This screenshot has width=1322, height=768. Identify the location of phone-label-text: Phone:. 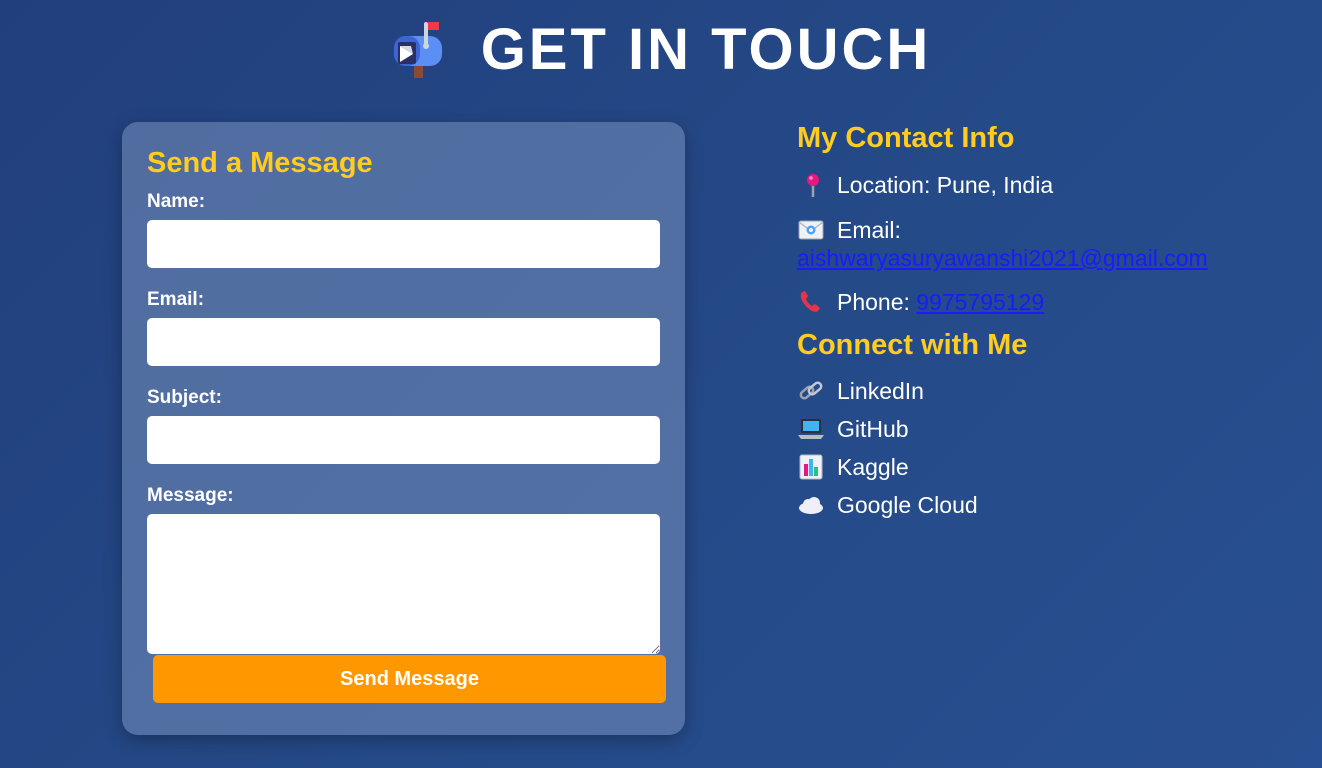
(873, 302).